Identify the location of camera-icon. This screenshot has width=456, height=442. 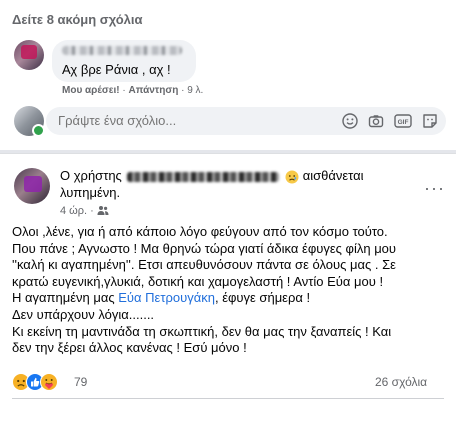
(376, 121).